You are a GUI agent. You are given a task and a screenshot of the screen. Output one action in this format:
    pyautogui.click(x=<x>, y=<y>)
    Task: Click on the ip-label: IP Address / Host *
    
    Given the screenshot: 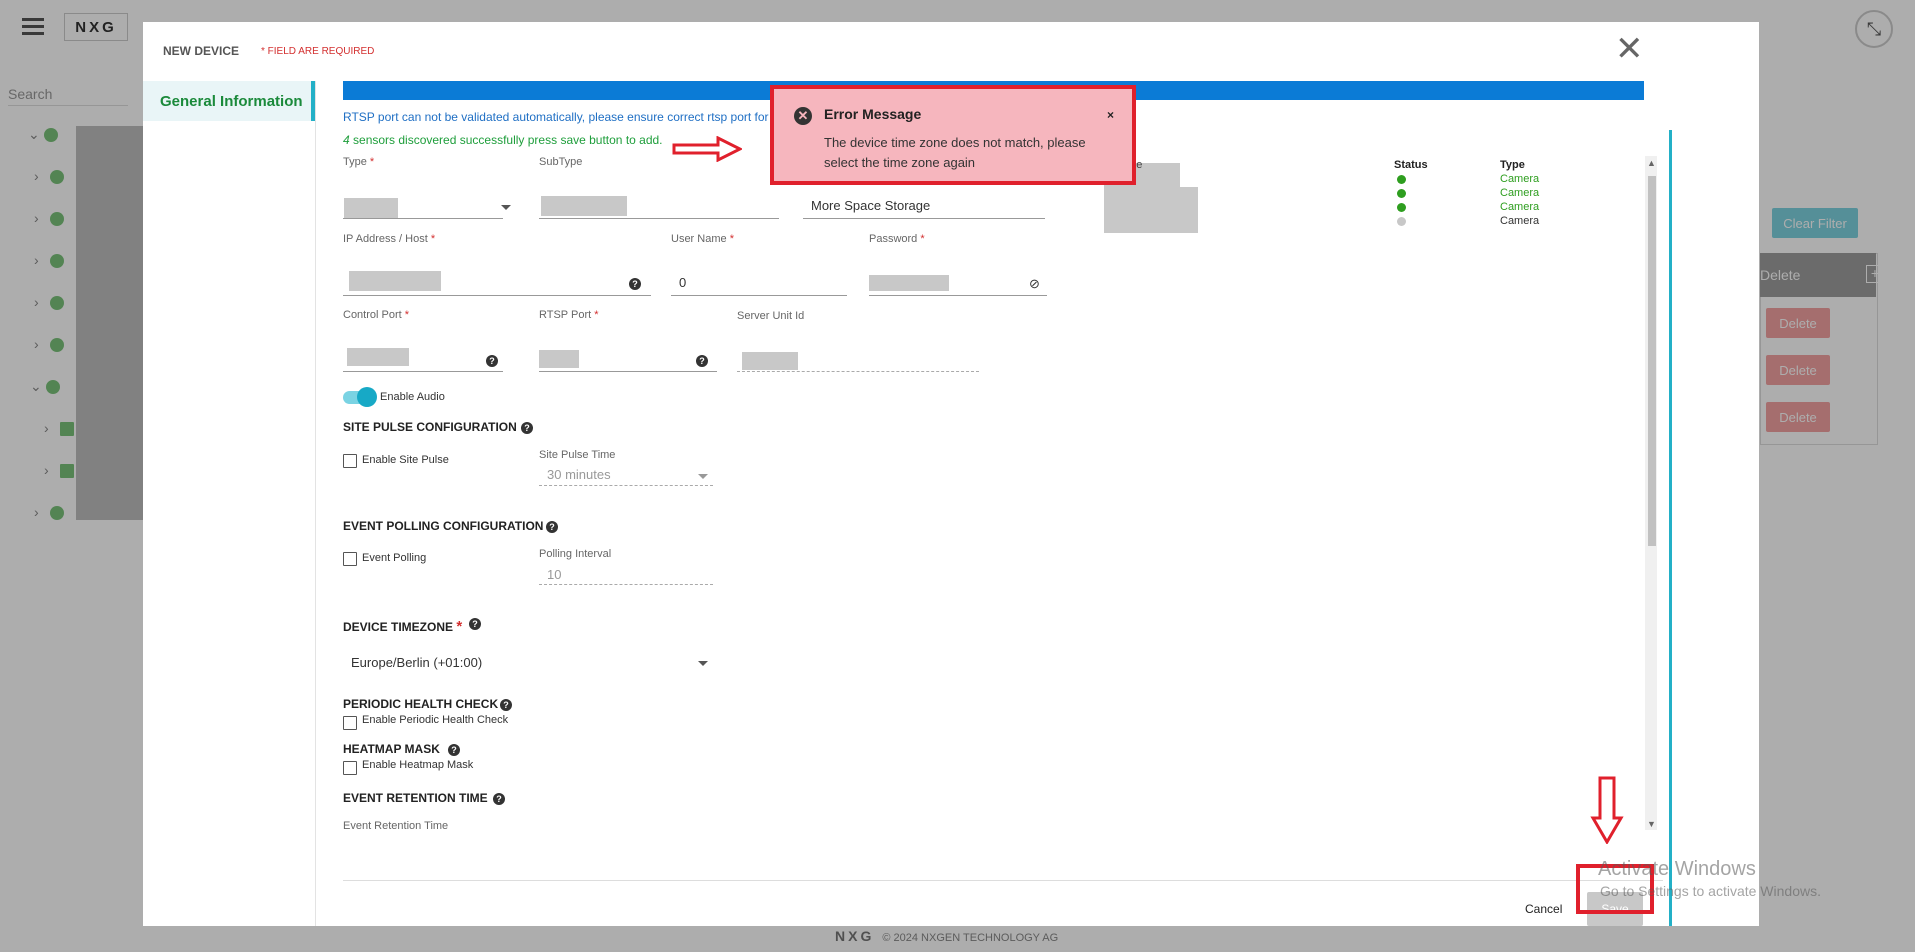 What is the action you would take?
    pyautogui.click(x=389, y=239)
    